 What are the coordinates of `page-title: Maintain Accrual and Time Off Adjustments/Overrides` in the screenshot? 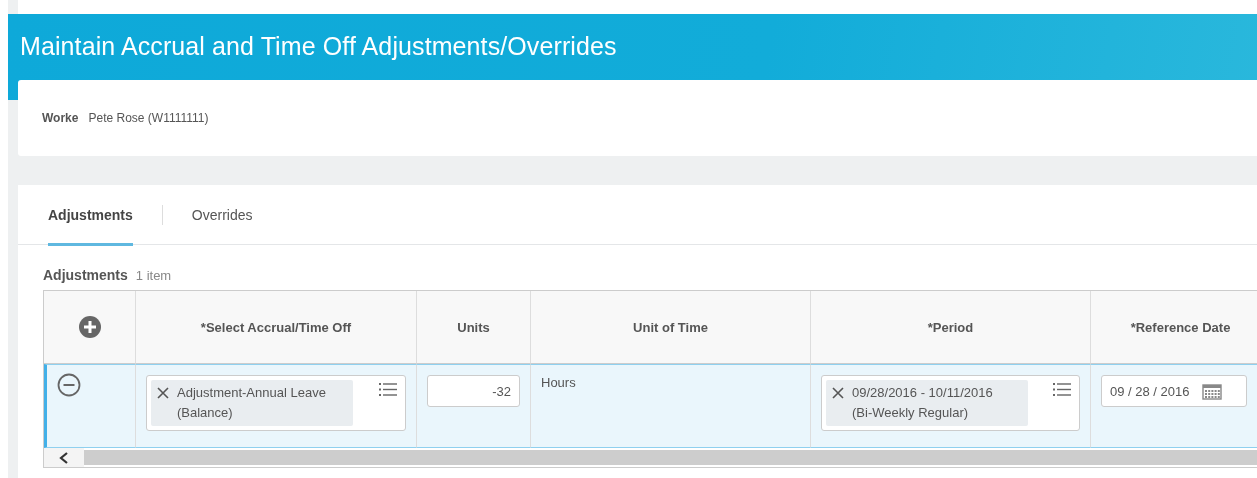 It's located at (319, 46).